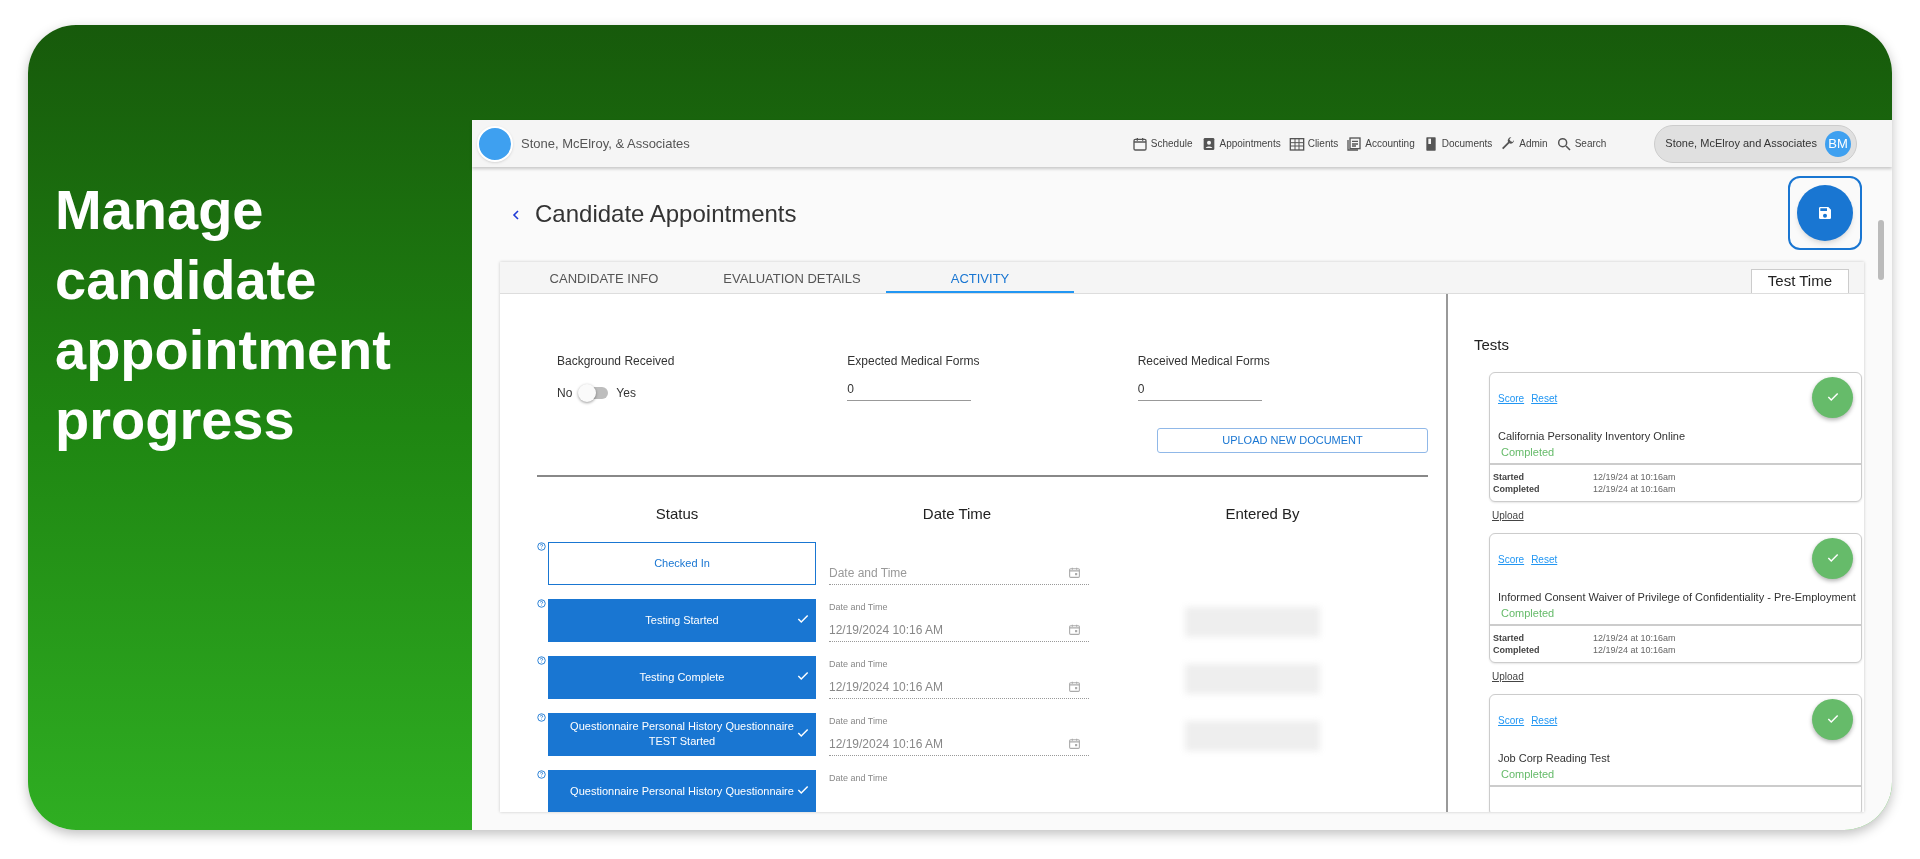  I want to click on company-name: Stone, McElroy, & Associates, so click(605, 143).